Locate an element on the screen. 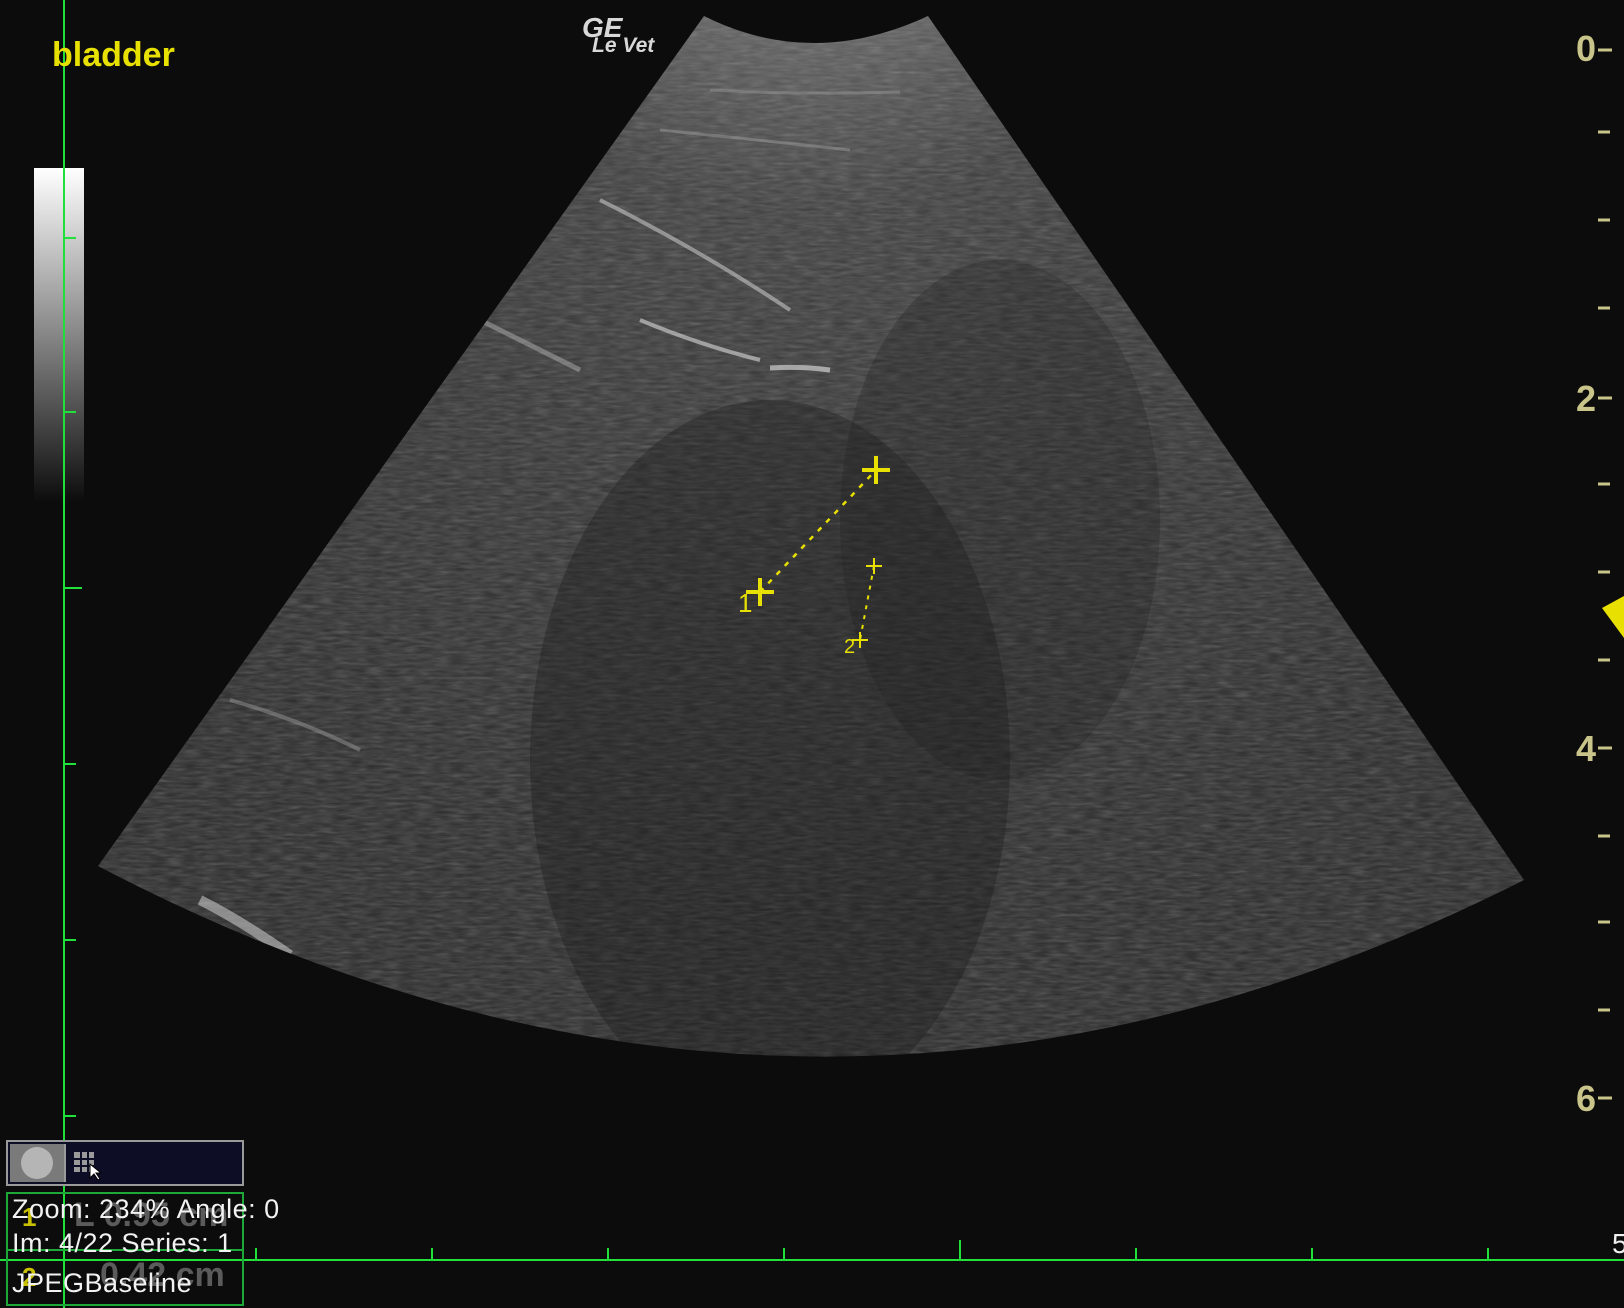 This screenshot has height=1308, width=1624. brand-logo-line2: Le Vet is located at coordinates (623, 45).